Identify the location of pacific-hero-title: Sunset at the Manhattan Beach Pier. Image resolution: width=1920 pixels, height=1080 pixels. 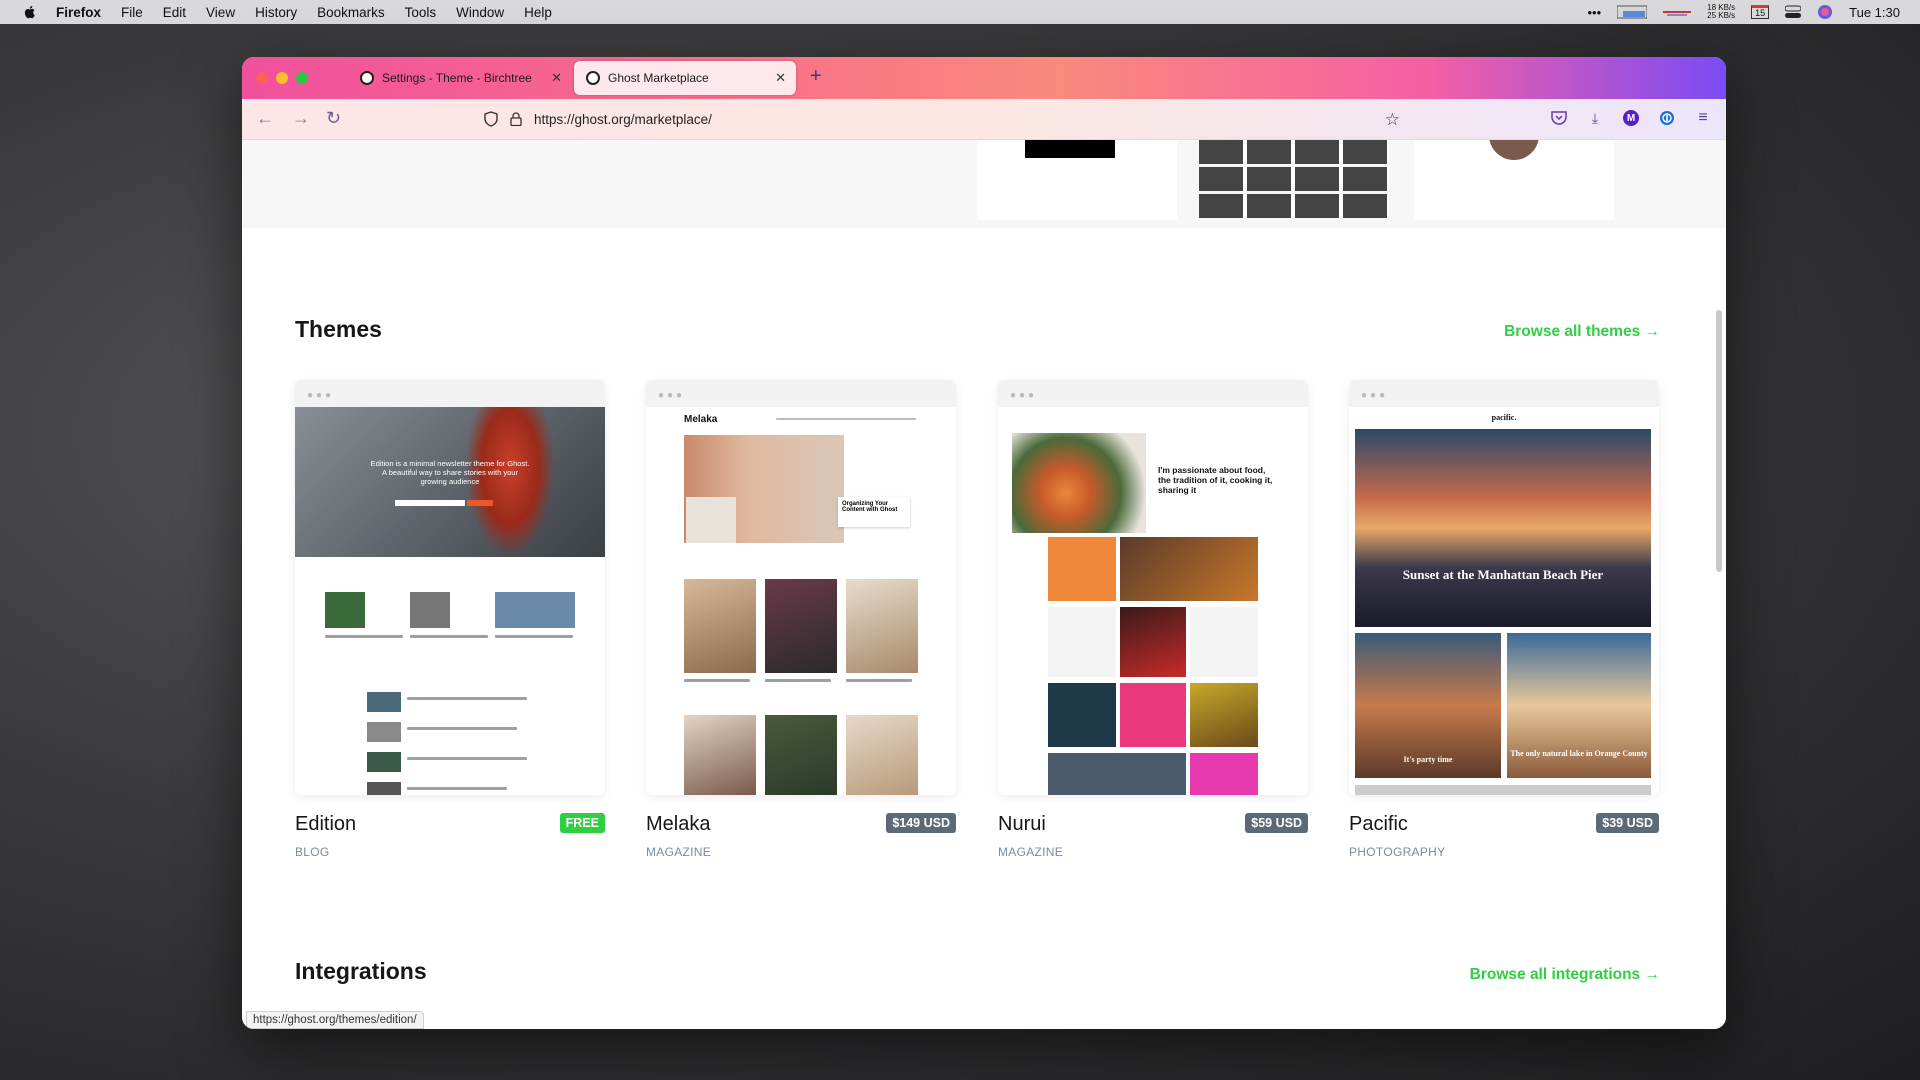
(1503, 574).